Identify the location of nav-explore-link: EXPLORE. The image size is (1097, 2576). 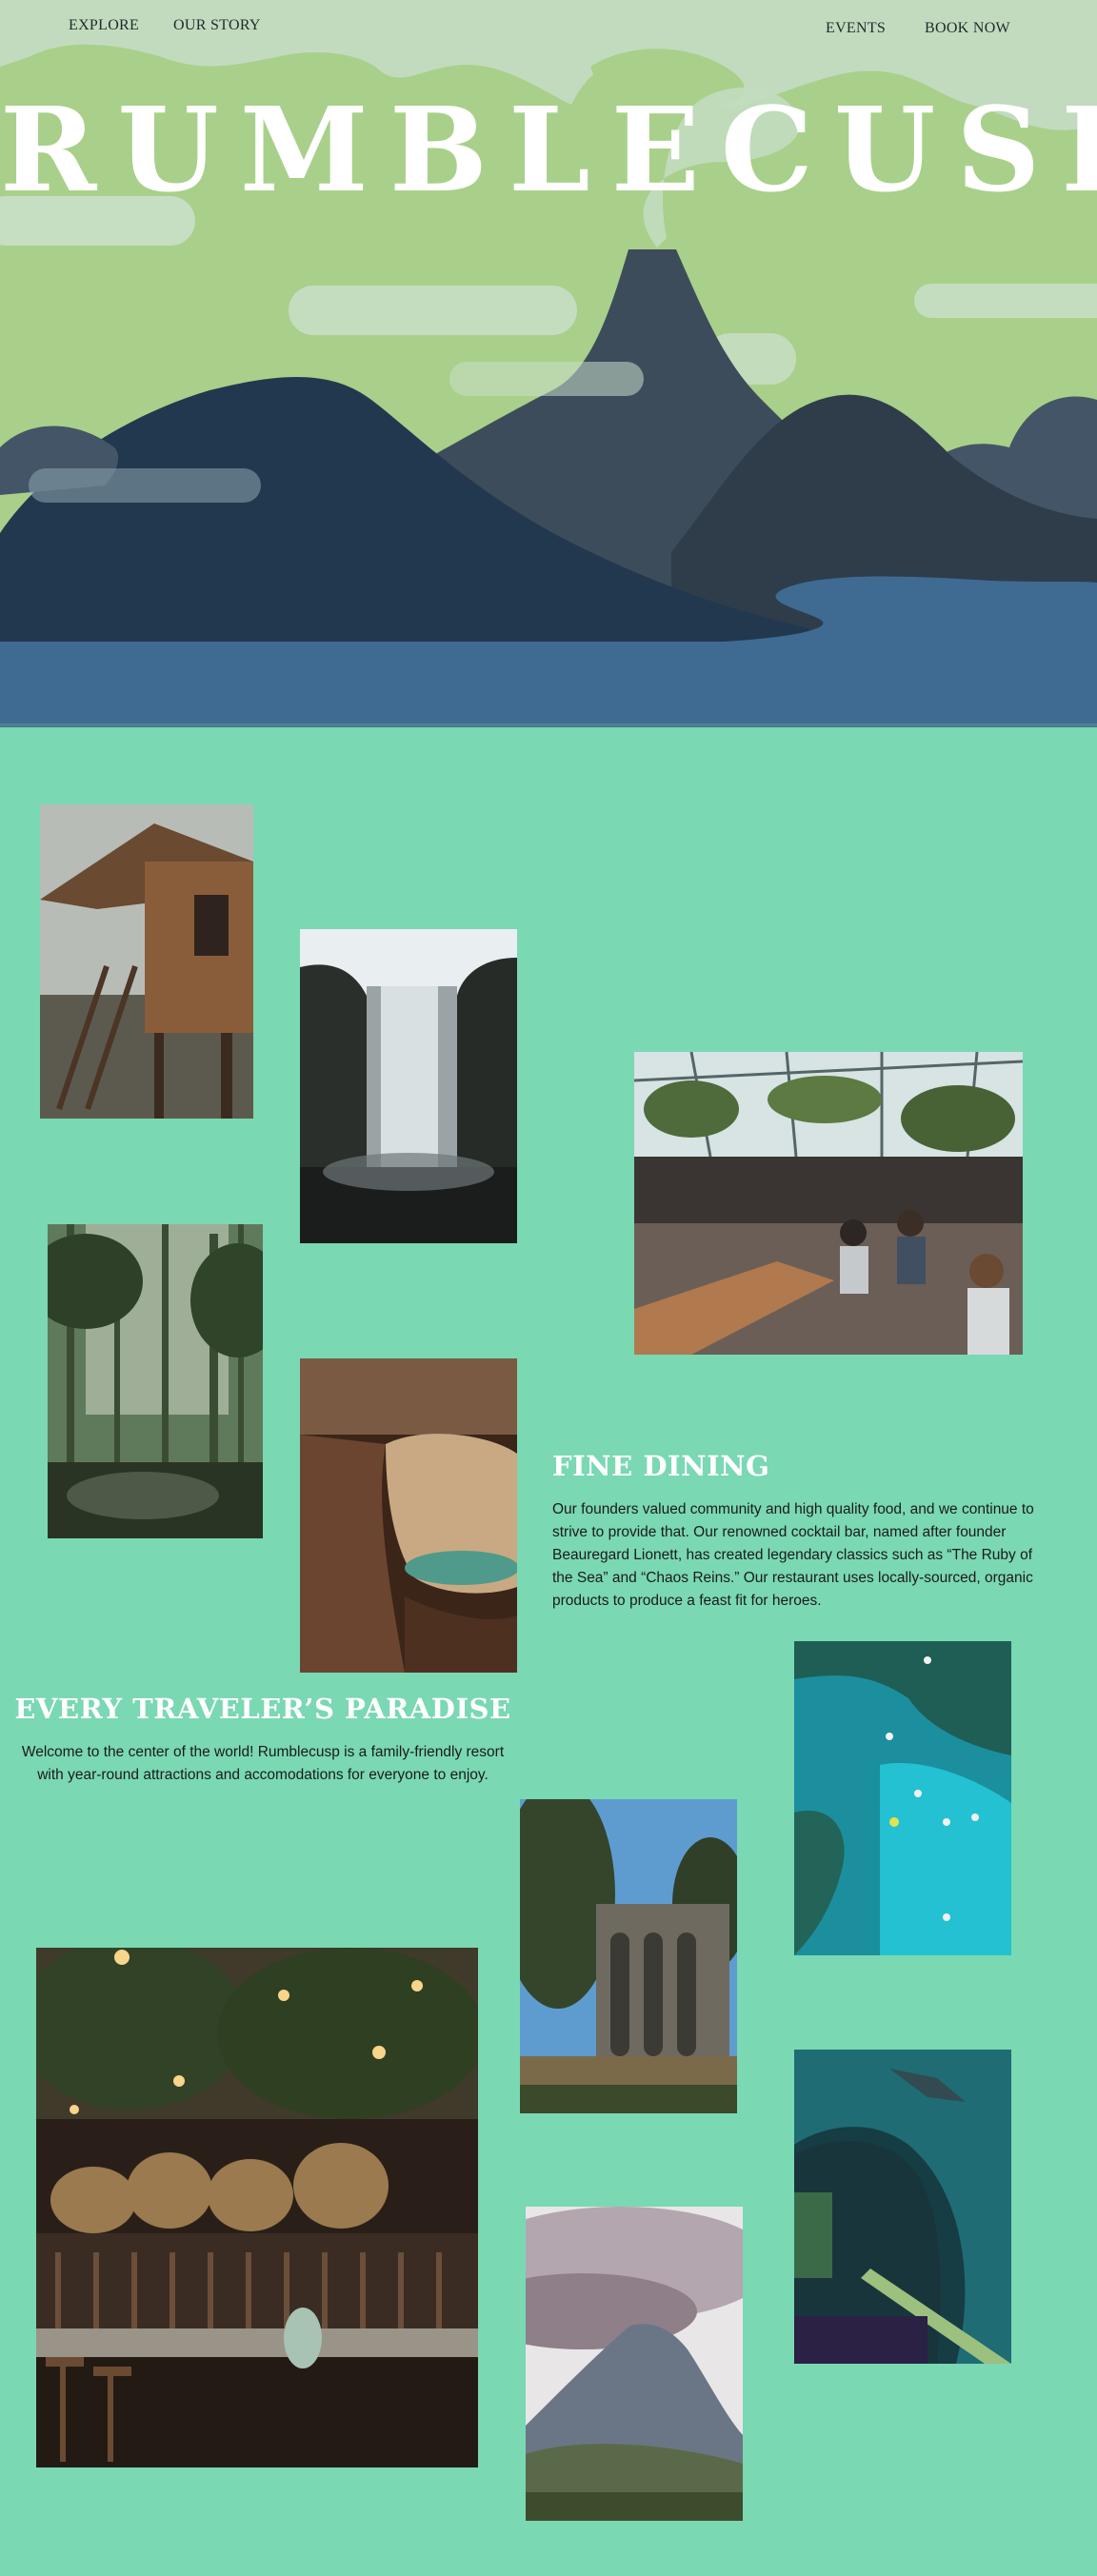
(104, 25).